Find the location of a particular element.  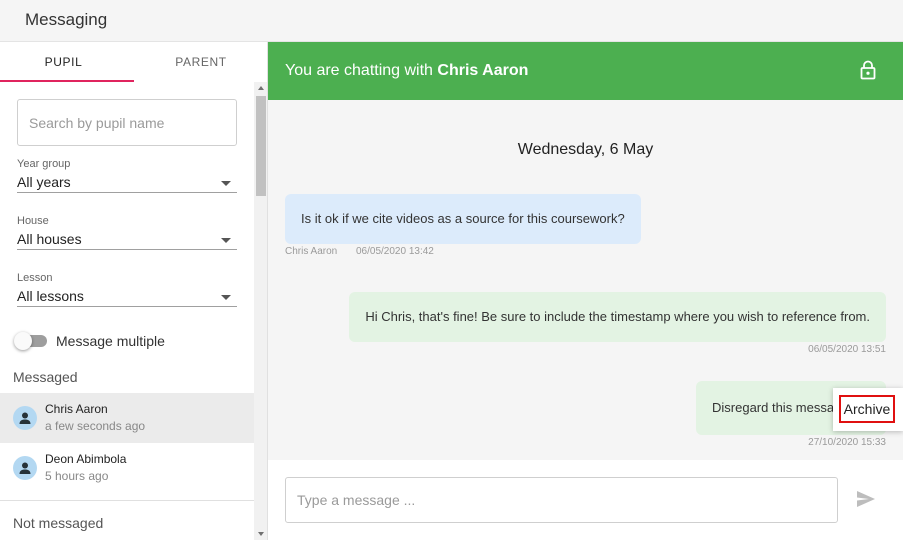

year-group-value: All years is located at coordinates (44, 182).